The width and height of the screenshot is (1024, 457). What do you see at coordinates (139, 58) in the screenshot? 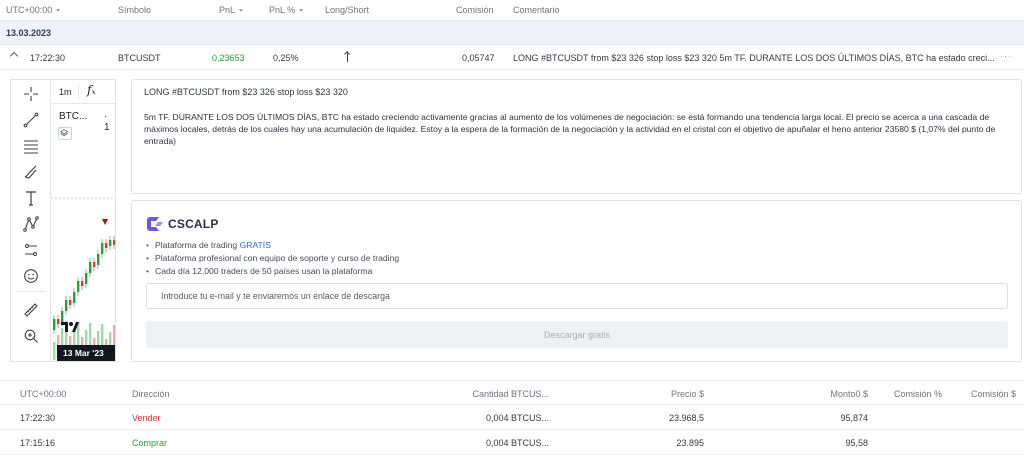
I see `trade-symbol: BTCUSDT` at bounding box center [139, 58].